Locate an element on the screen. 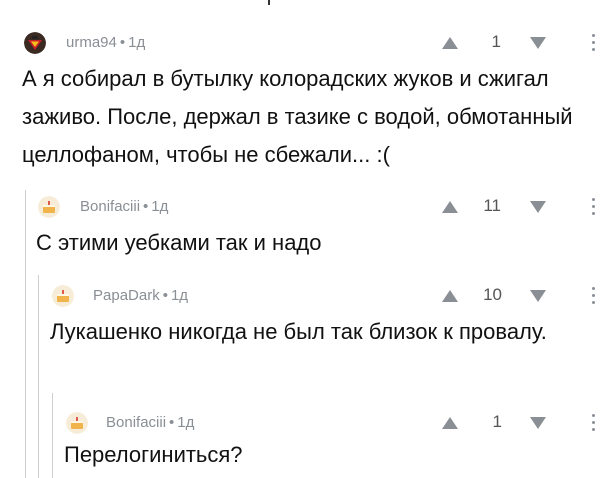 This screenshot has width=600, height=478. comment-score: 10 is located at coordinates (492, 294).